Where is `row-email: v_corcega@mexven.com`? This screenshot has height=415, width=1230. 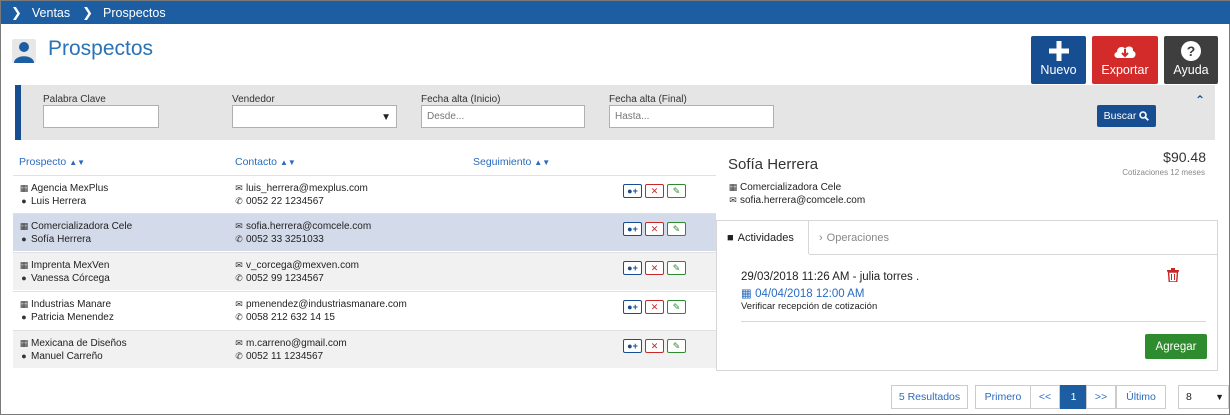
row-email: v_corcega@mexven.com is located at coordinates (302, 265).